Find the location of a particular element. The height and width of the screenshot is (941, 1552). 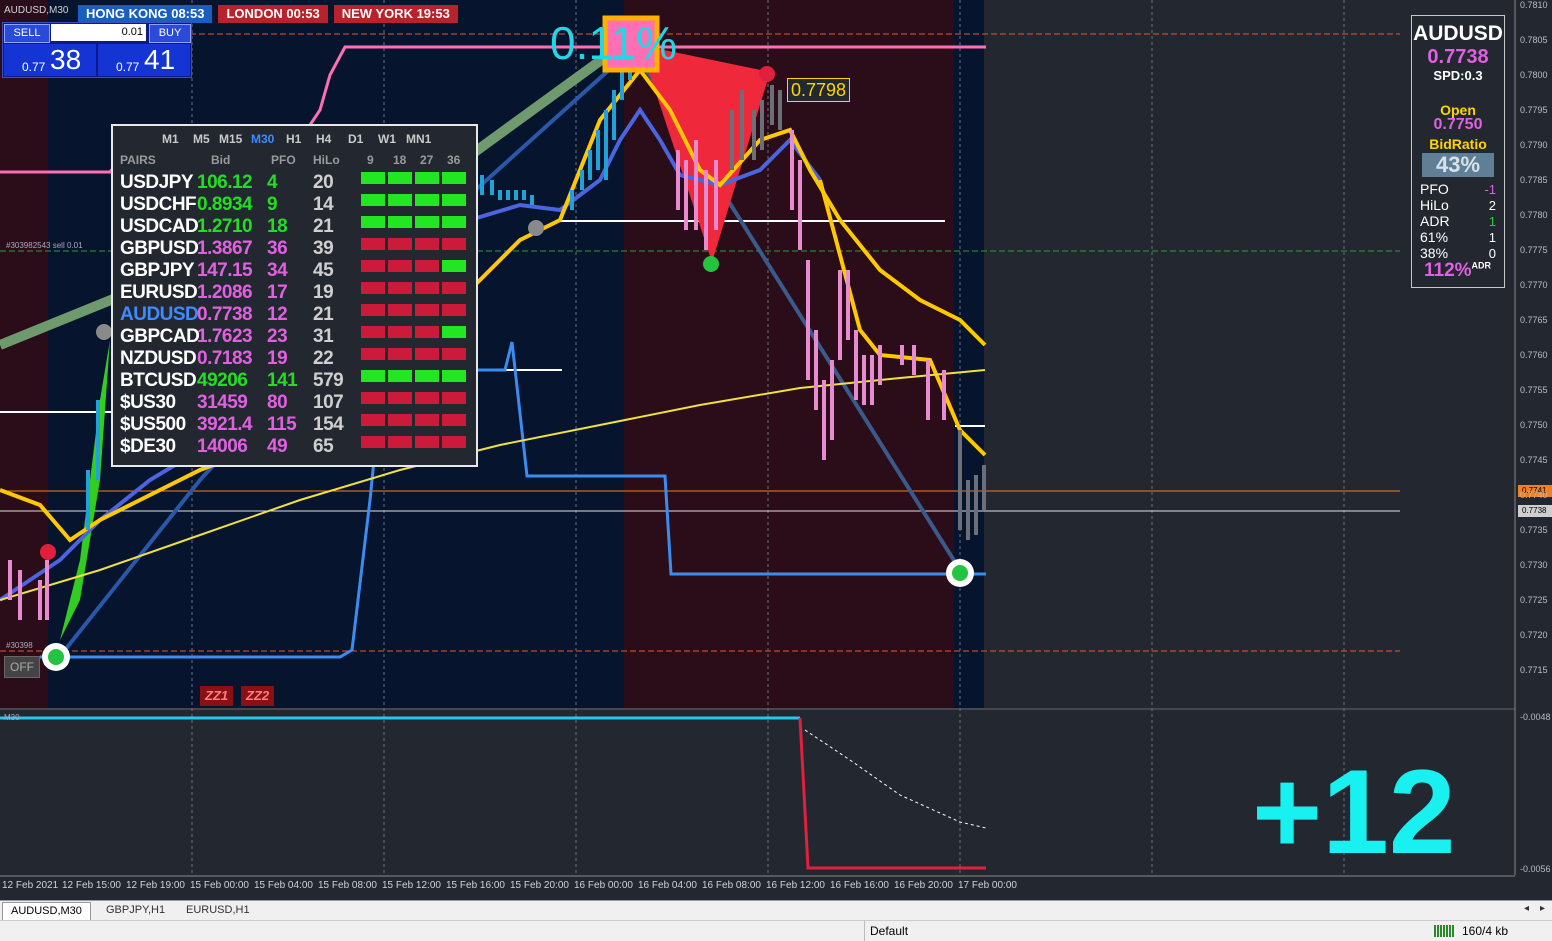

price-axis-label: 0.7715 is located at coordinates (1534, 670).